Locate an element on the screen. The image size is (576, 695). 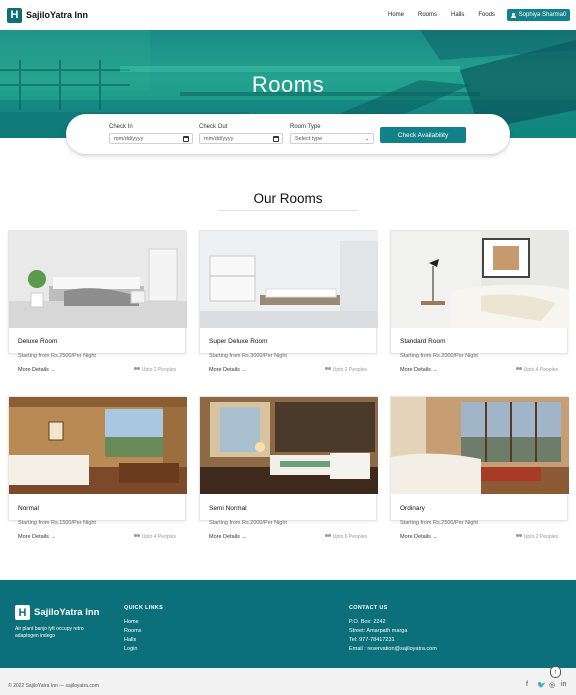
room-name: Super Deluxe Room is located at coordinates (238, 341).